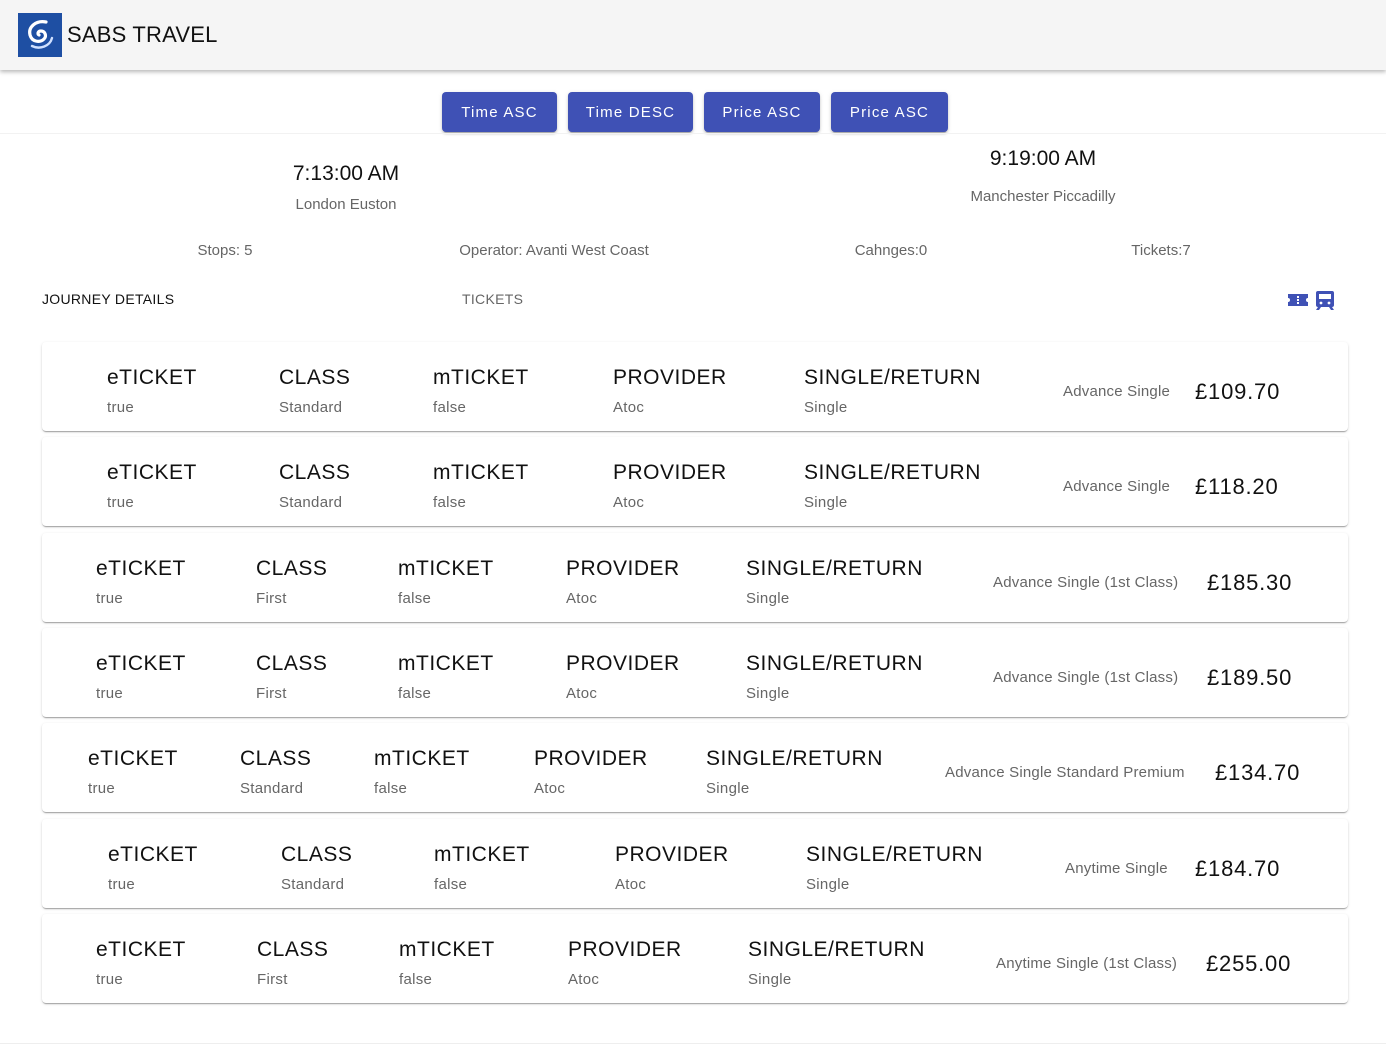 The image size is (1386, 1045). What do you see at coordinates (346, 204) in the screenshot?
I see `departure-station: London Euston` at bounding box center [346, 204].